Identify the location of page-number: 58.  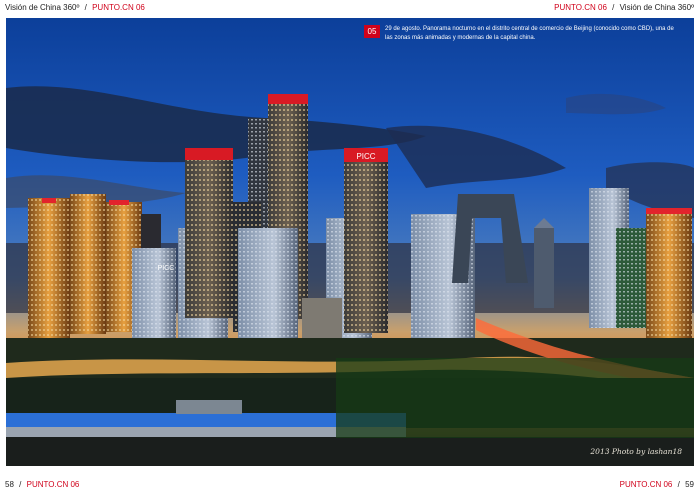
(9, 484).